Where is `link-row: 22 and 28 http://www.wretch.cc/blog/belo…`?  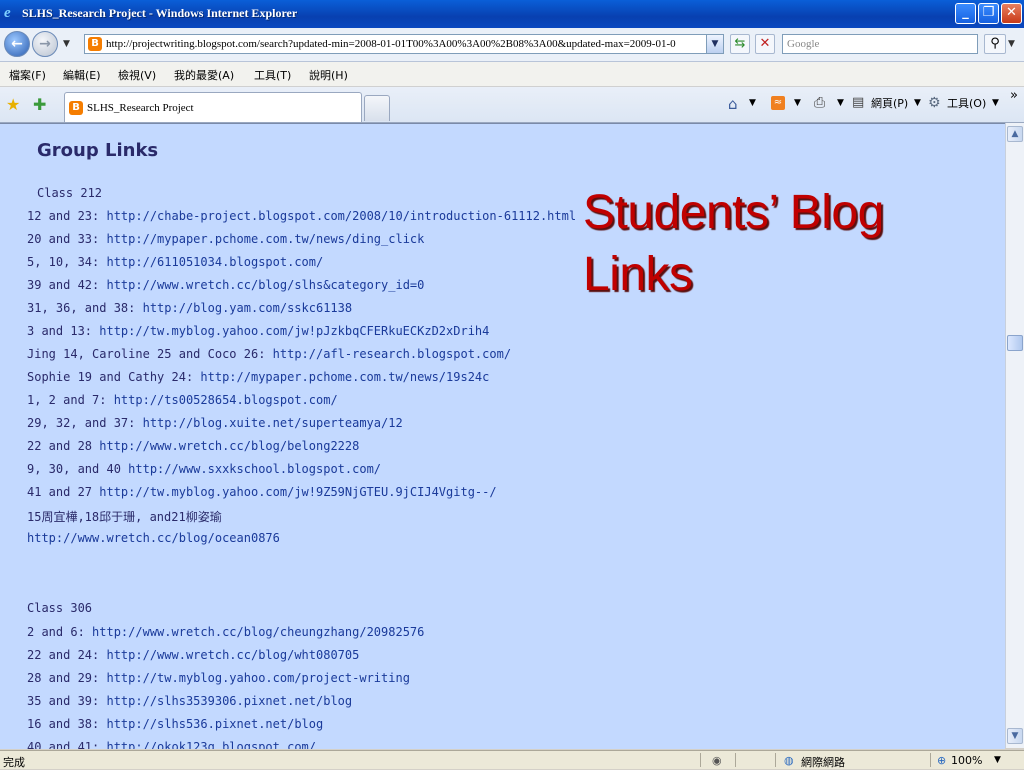 link-row: 22 and 28 http://www.wretch.cc/blog/belo… is located at coordinates (193, 446).